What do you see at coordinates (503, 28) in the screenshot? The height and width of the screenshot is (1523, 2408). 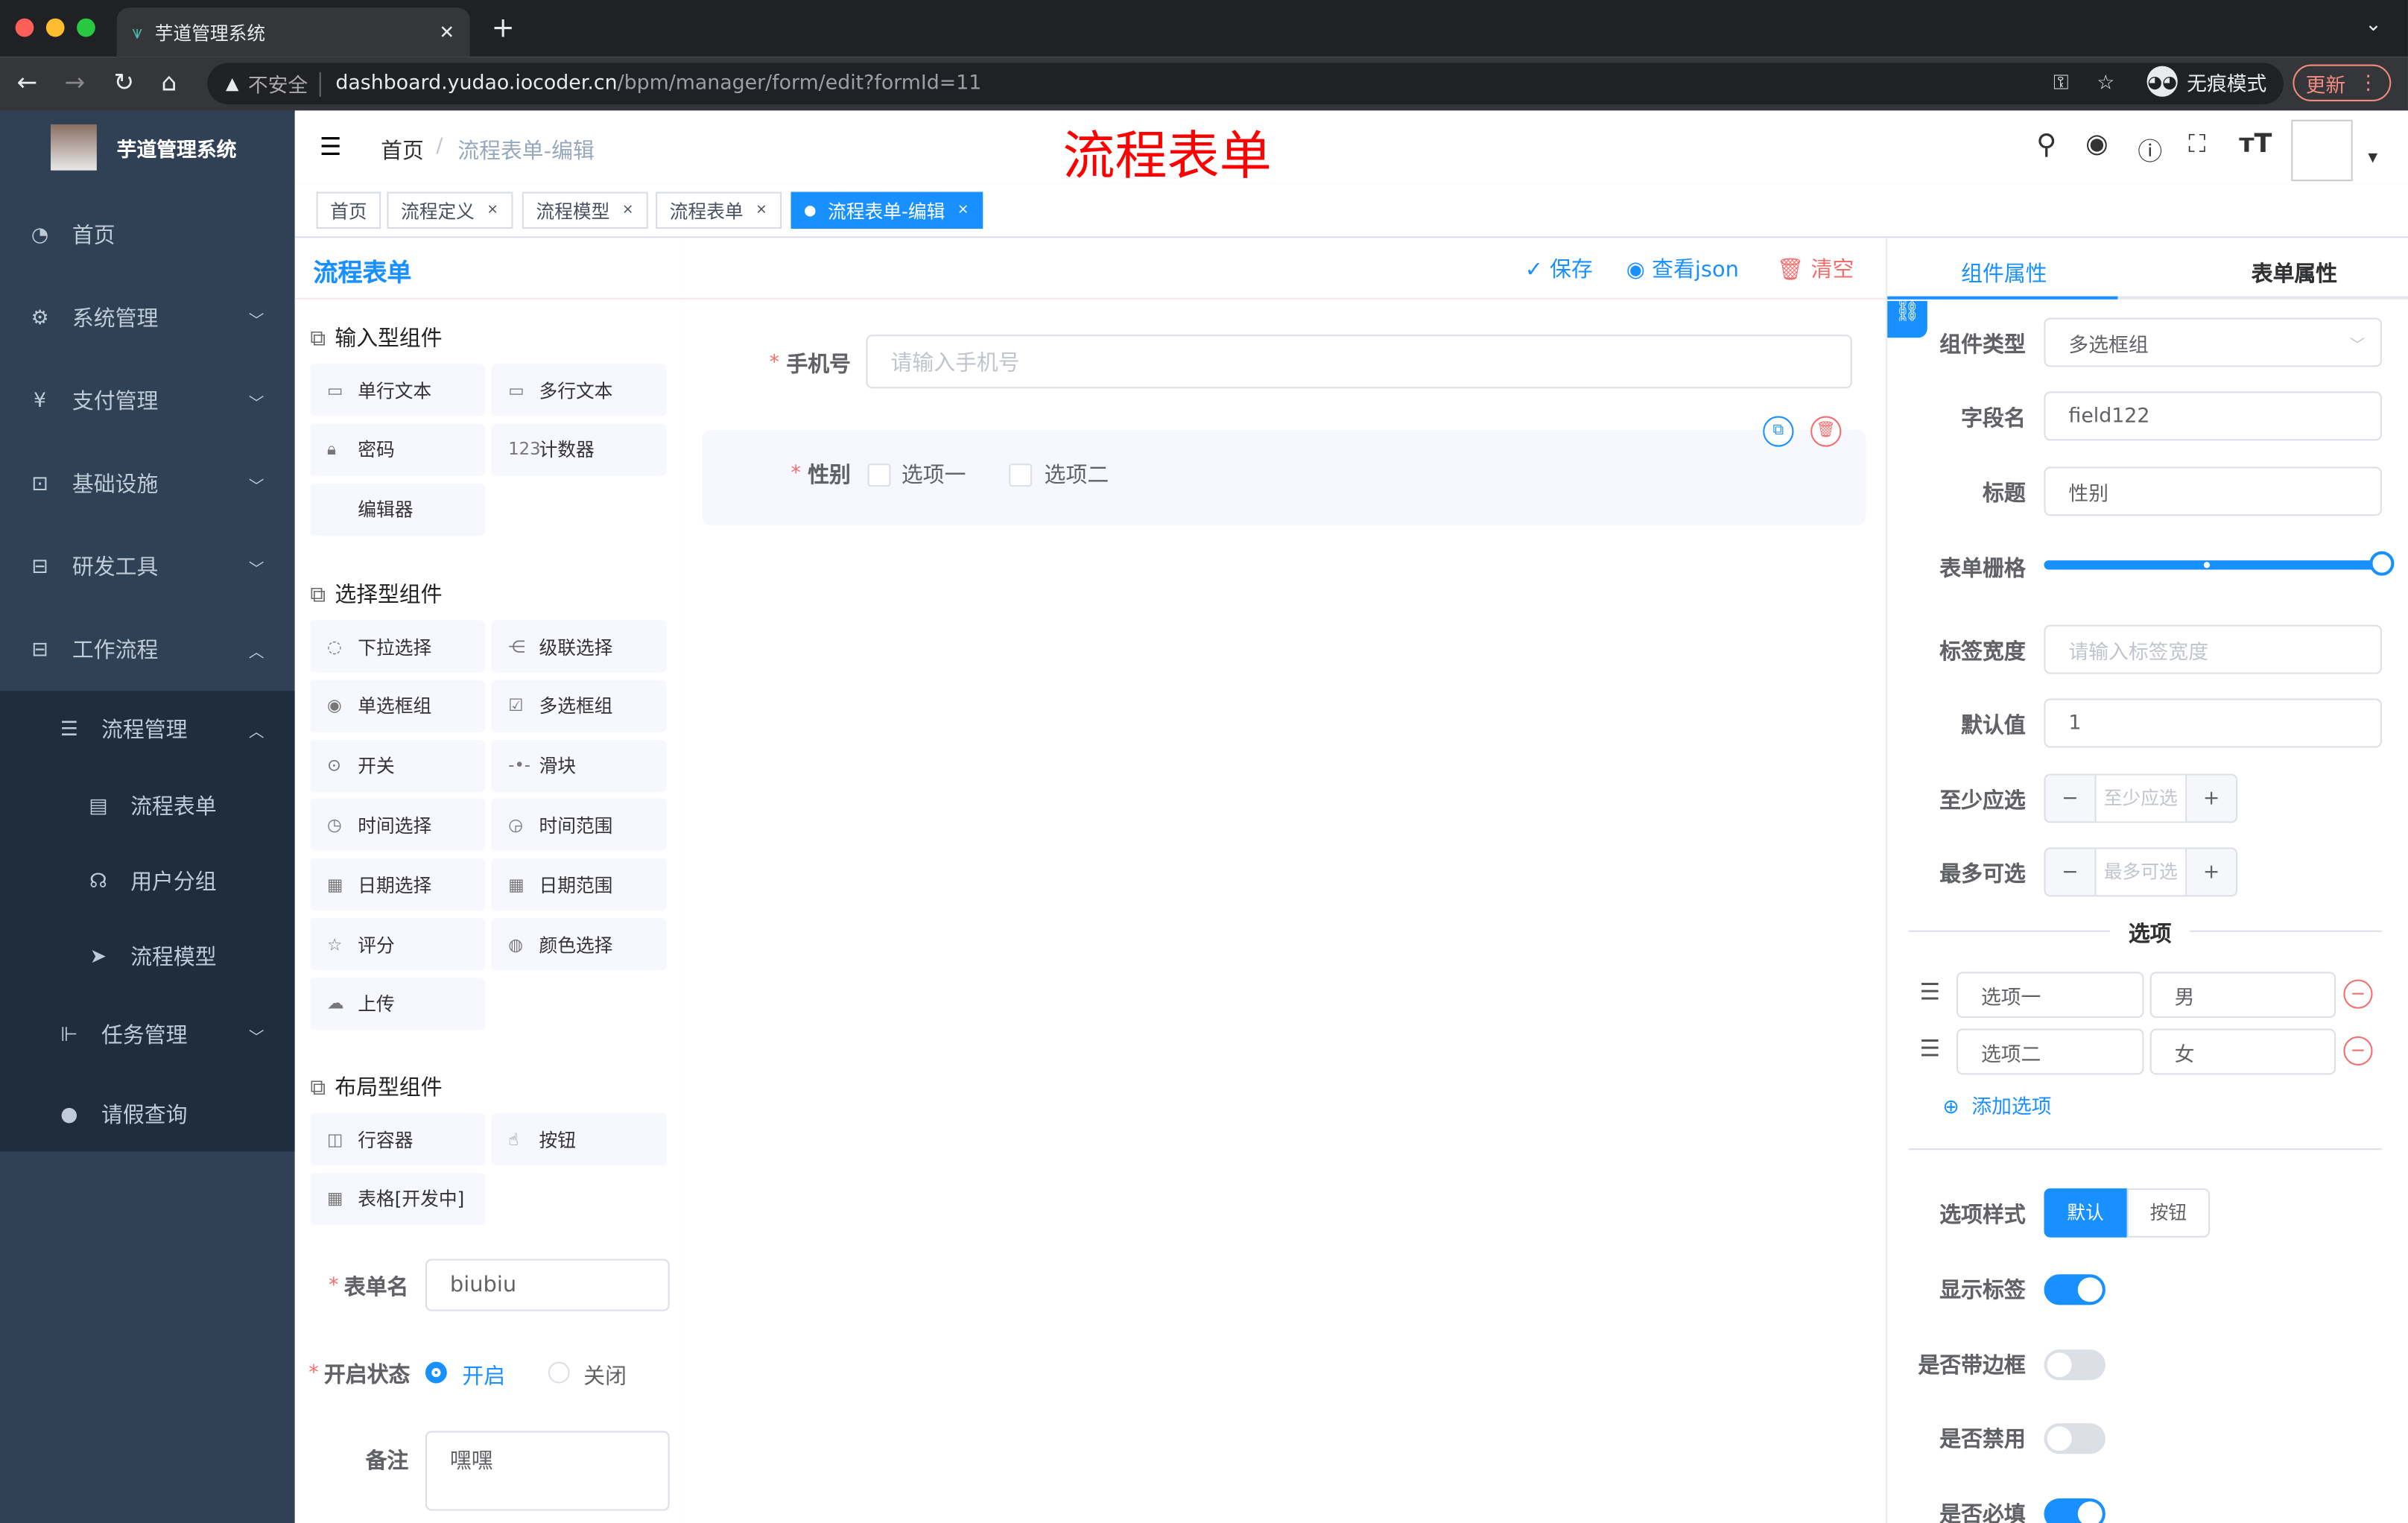 I see `new-tab-button: +` at bounding box center [503, 28].